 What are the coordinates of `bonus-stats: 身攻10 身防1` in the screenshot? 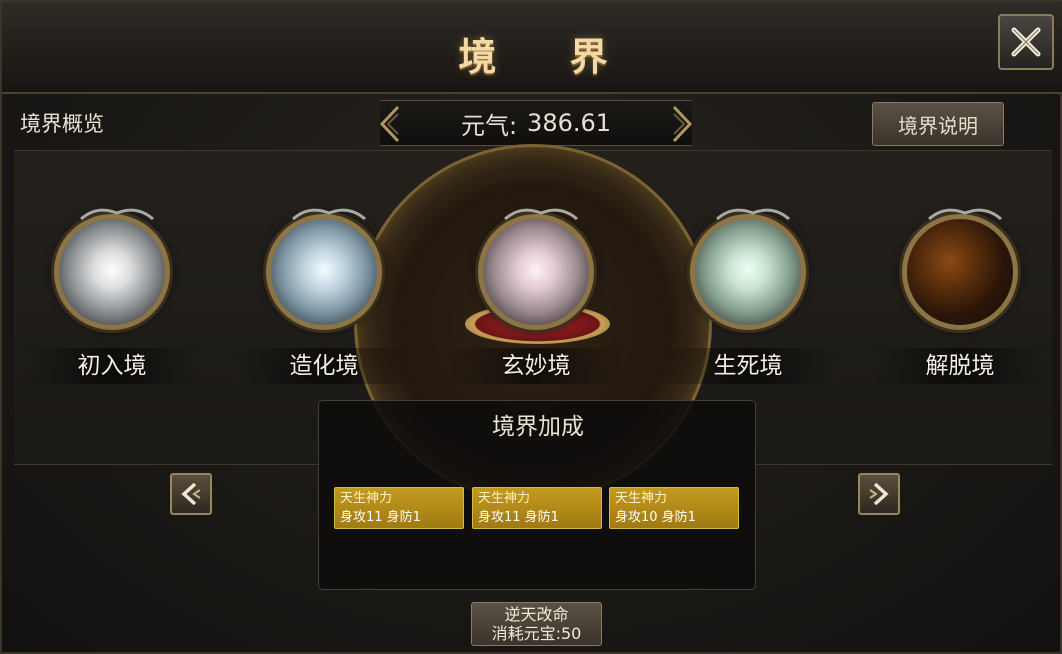 It's located at (655, 517).